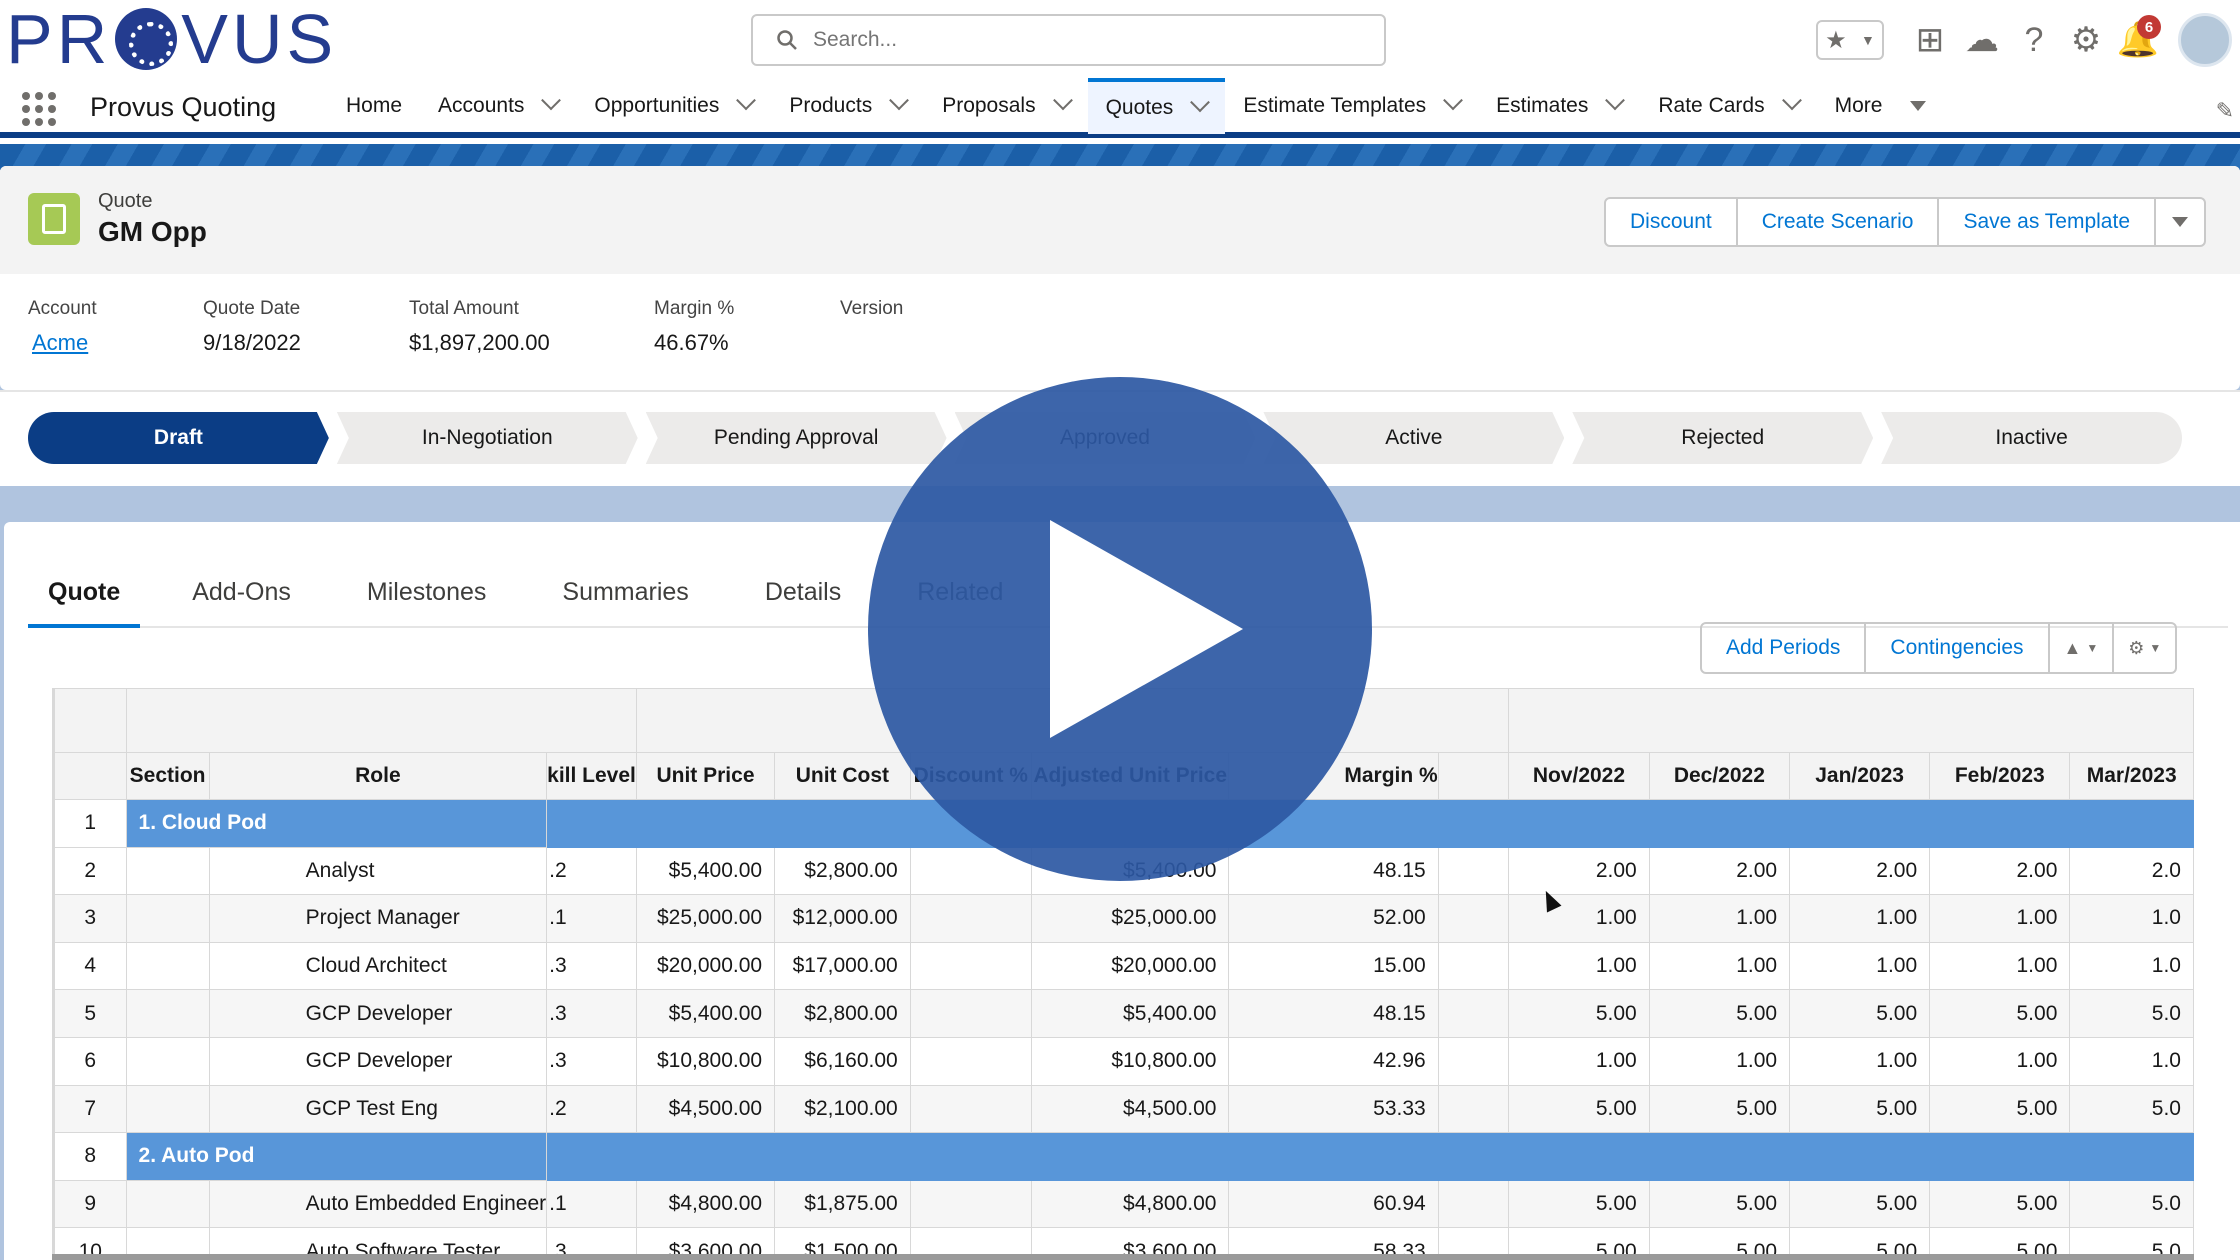  I want to click on tab-summaries: Summaries, so click(625, 593).